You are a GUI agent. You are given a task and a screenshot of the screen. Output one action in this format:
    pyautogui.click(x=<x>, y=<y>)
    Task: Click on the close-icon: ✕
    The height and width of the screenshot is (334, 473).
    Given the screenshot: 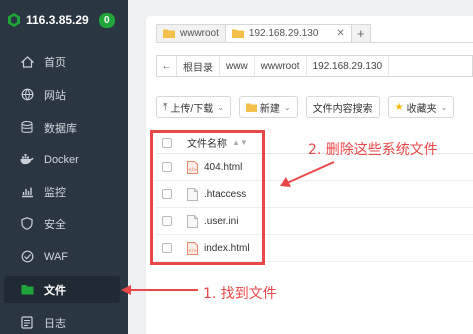 What is the action you would take?
    pyautogui.click(x=340, y=33)
    